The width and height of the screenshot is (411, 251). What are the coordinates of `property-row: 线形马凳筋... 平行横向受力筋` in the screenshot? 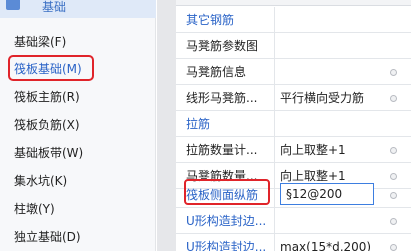 It's located at (293, 98).